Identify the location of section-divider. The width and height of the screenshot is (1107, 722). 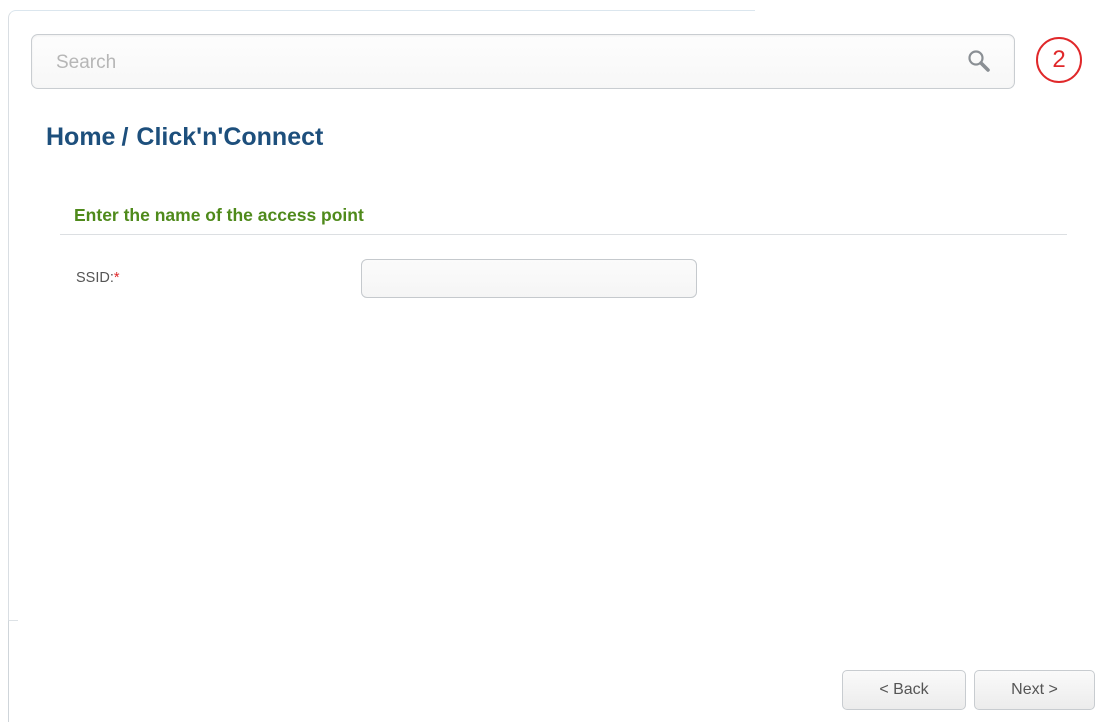
(563, 234).